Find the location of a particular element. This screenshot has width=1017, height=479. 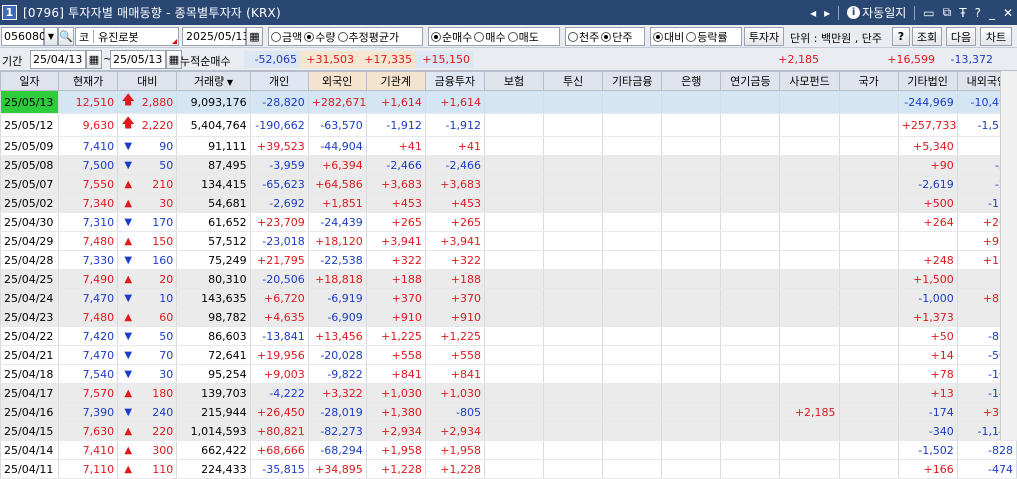

radio-net-buy: 순매수 is located at coordinates (451, 37).